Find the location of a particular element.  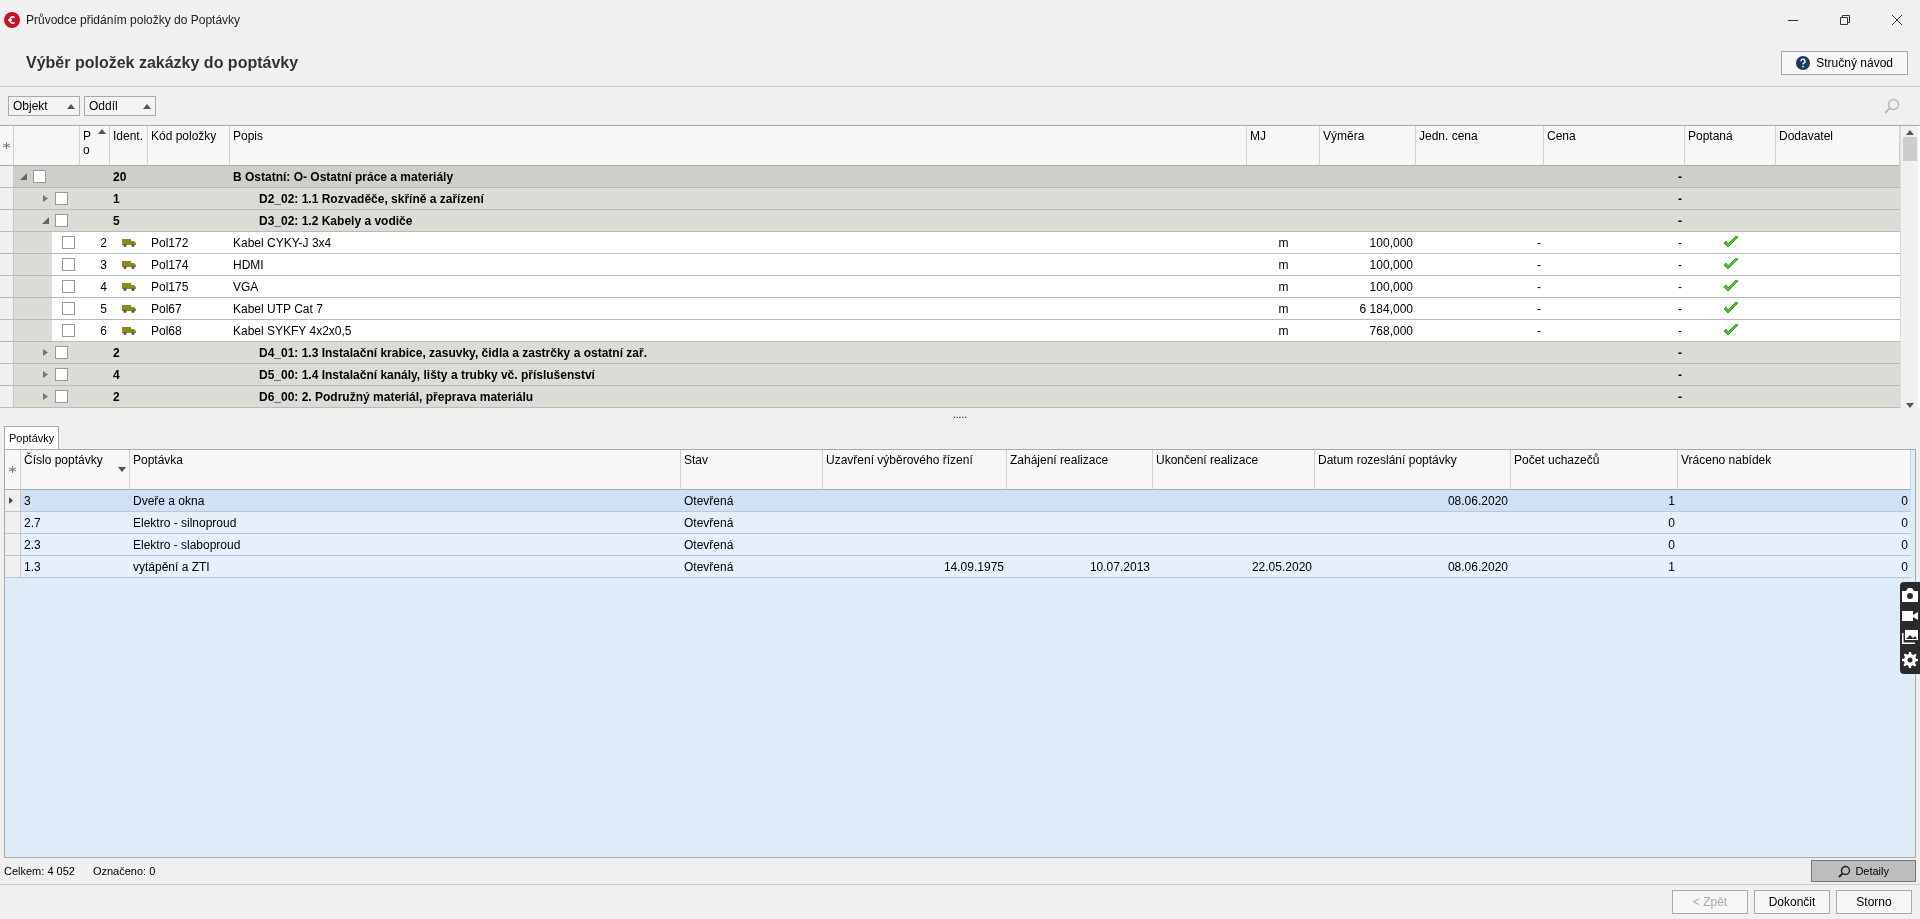

scrollbar-thumb is located at coordinates (1909, 149).